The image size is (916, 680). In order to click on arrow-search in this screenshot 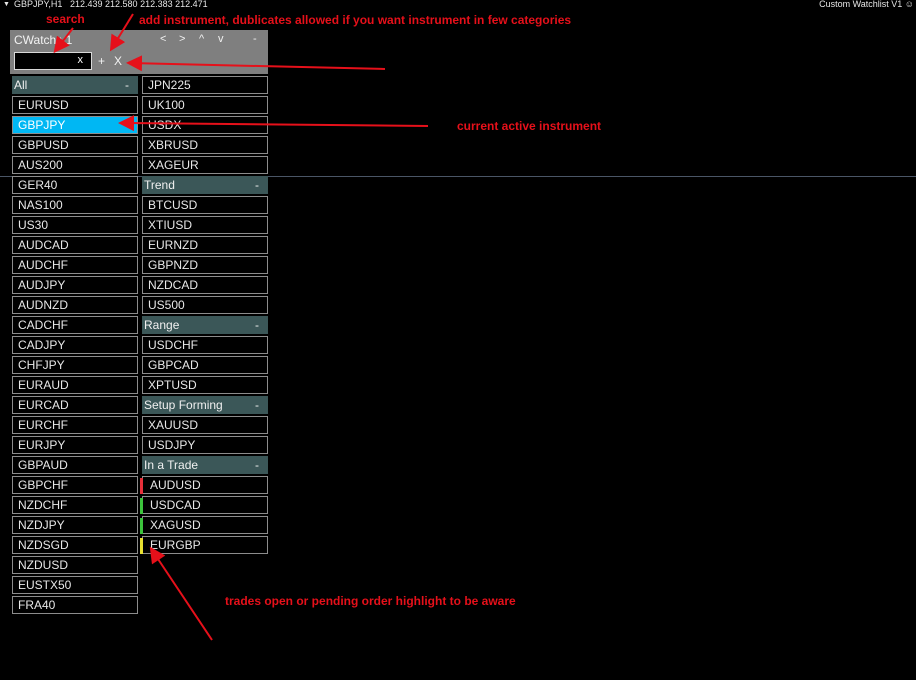, I will do `click(63, 40)`.